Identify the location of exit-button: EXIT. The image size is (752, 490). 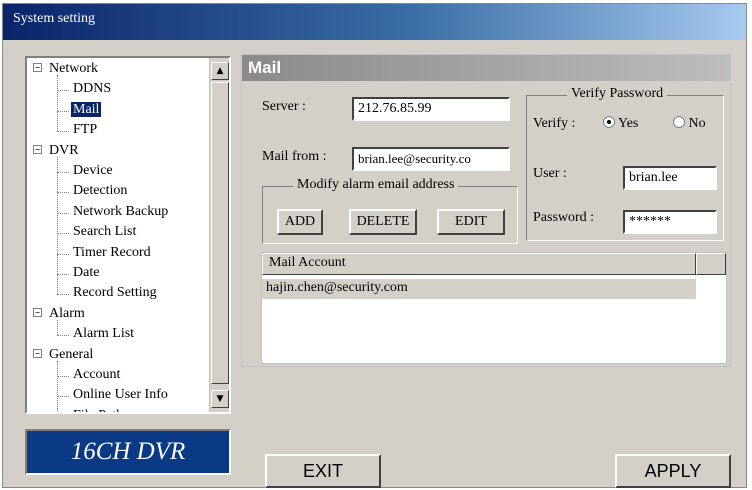
(323, 471).